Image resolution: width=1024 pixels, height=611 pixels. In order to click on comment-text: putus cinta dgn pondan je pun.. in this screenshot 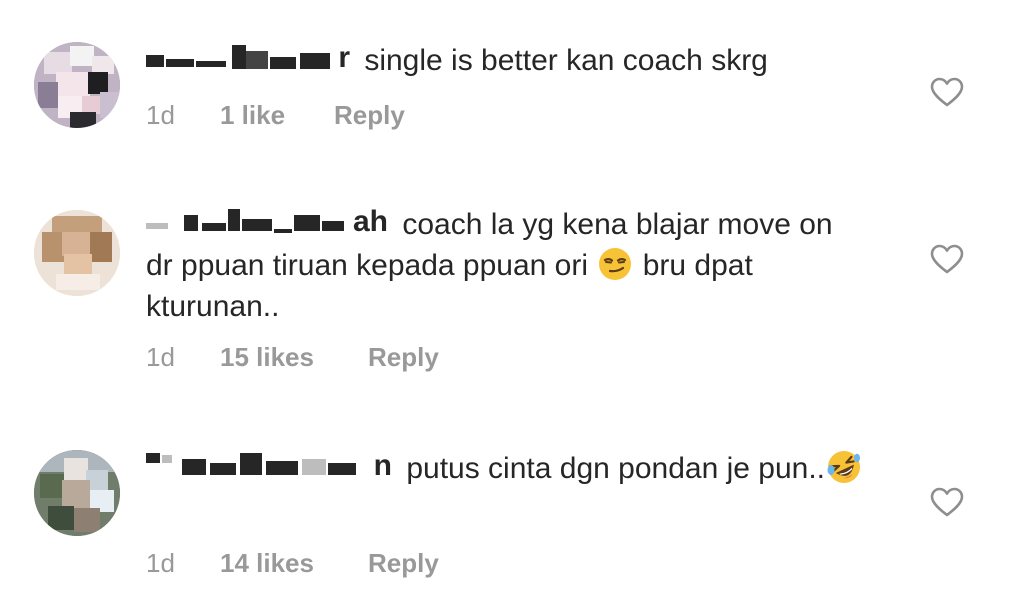, I will do `click(612, 468)`.